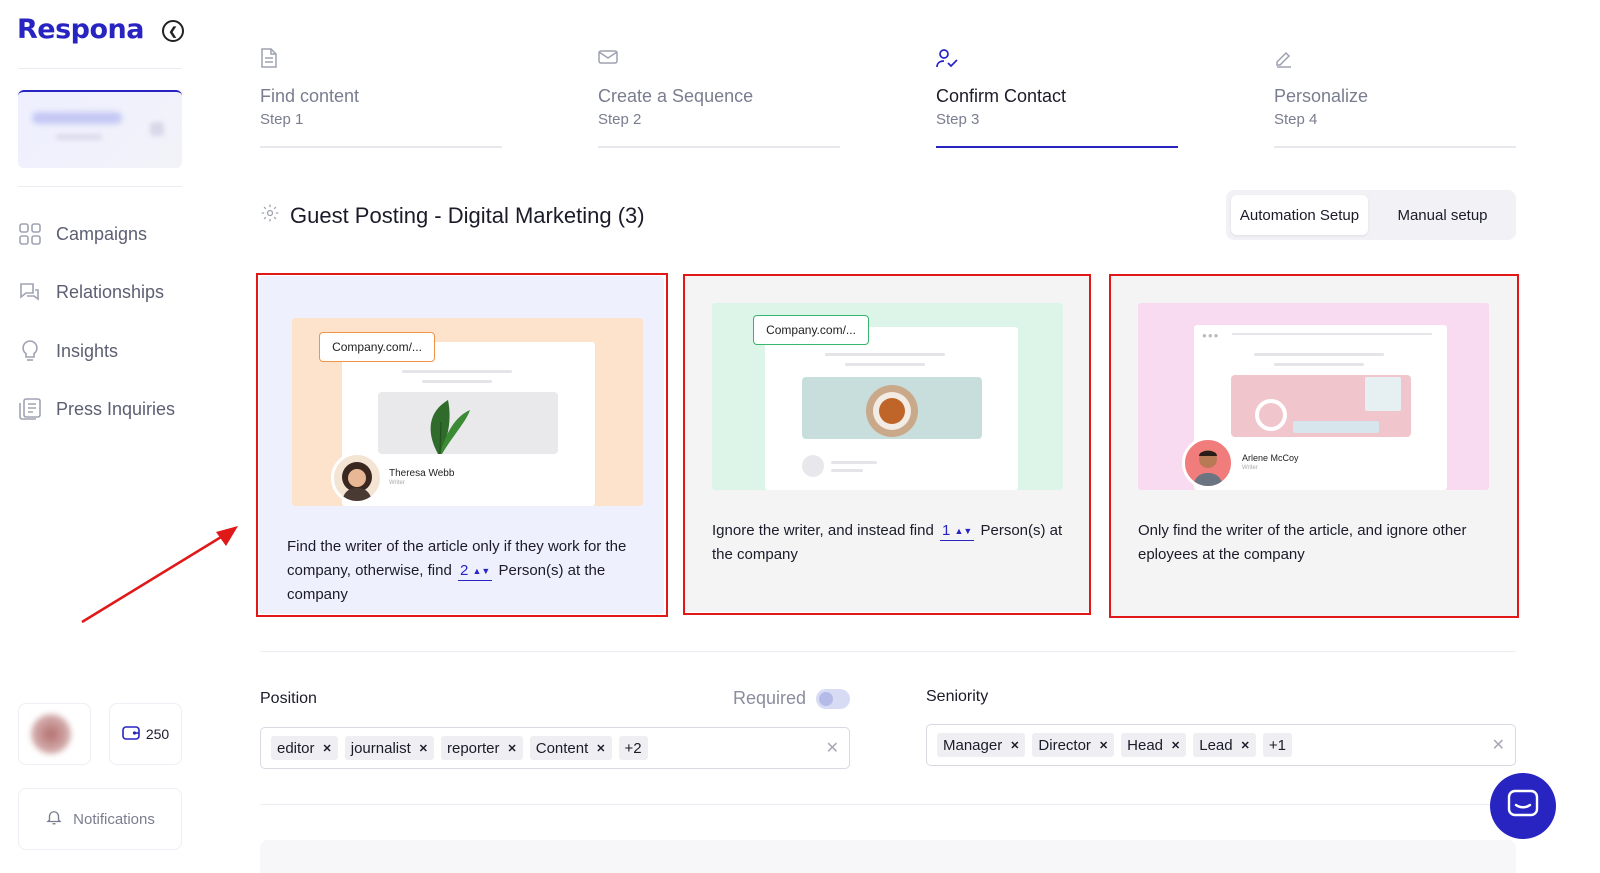 This screenshot has height=873, width=1600. What do you see at coordinates (116, 408) in the screenshot?
I see `sidebar-item-label: Press Inquiries` at bounding box center [116, 408].